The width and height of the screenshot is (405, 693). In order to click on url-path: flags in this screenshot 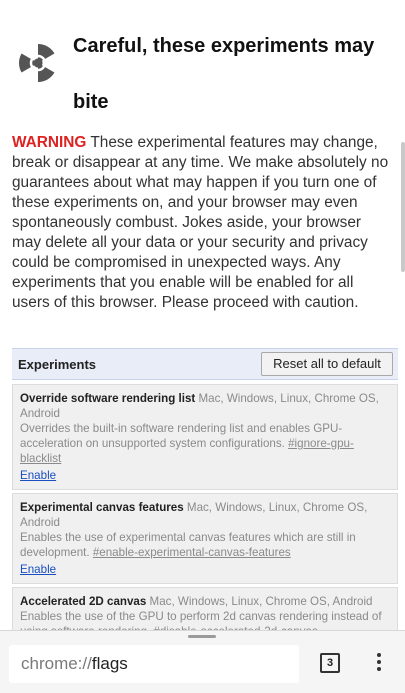, I will do `click(109, 663)`.